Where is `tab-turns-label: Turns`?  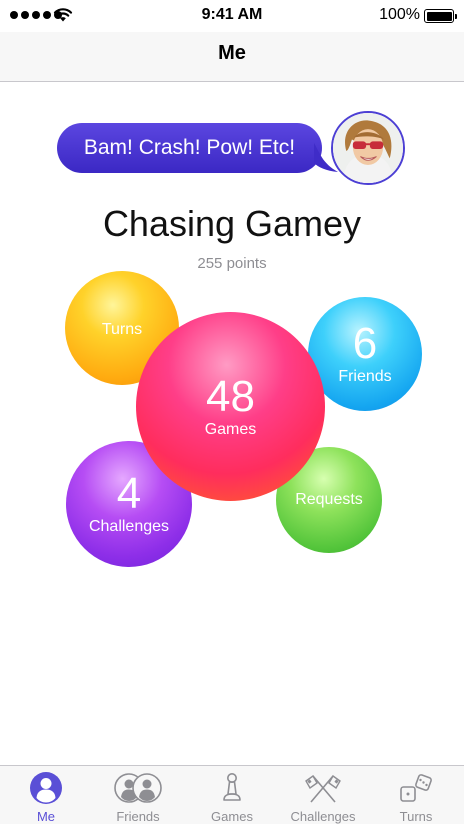 tab-turns-label: Turns is located at coordinates (416, 816).